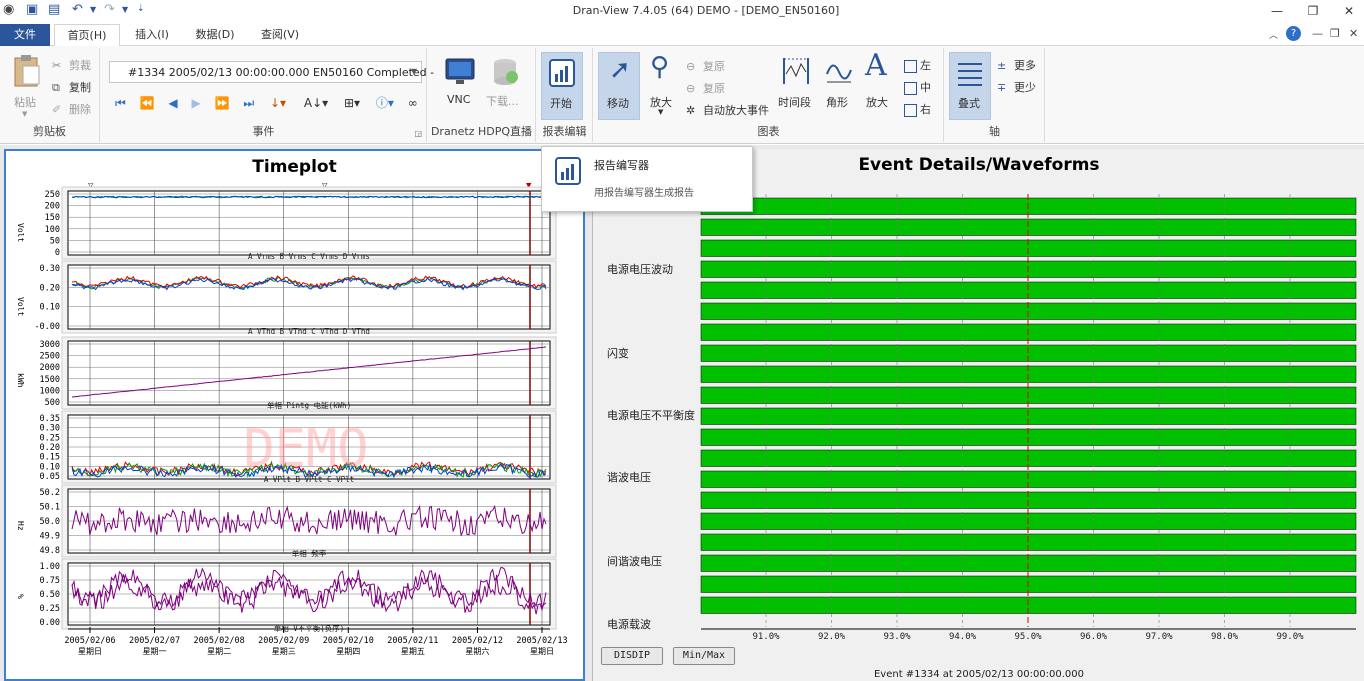 The image size is (1364, 681). Describe the element at coordinates (215, 35) in the screenshot. I see `tab-data: 数据(D)` at that location.